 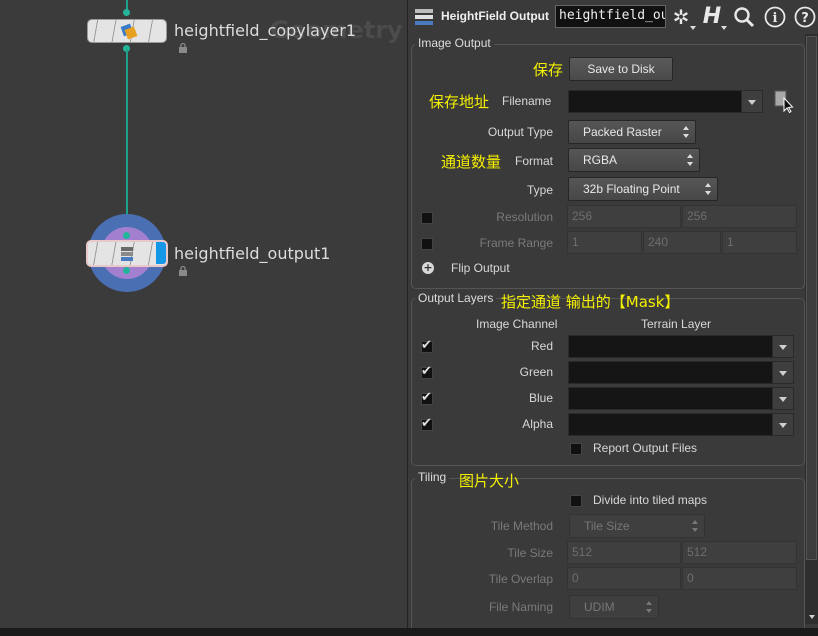 What do you see at coordinates (670, 372) in the screenshot?
I see `green-layer-field` at bounding box center [670, 372].